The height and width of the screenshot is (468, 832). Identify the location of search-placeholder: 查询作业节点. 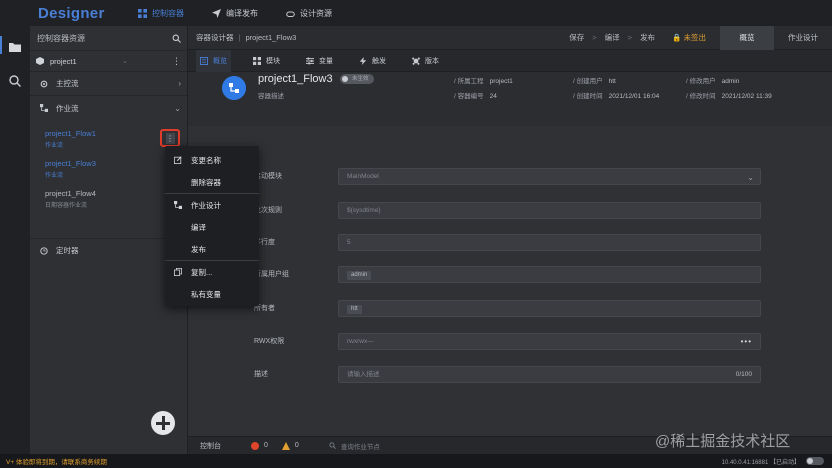
(360, 447).